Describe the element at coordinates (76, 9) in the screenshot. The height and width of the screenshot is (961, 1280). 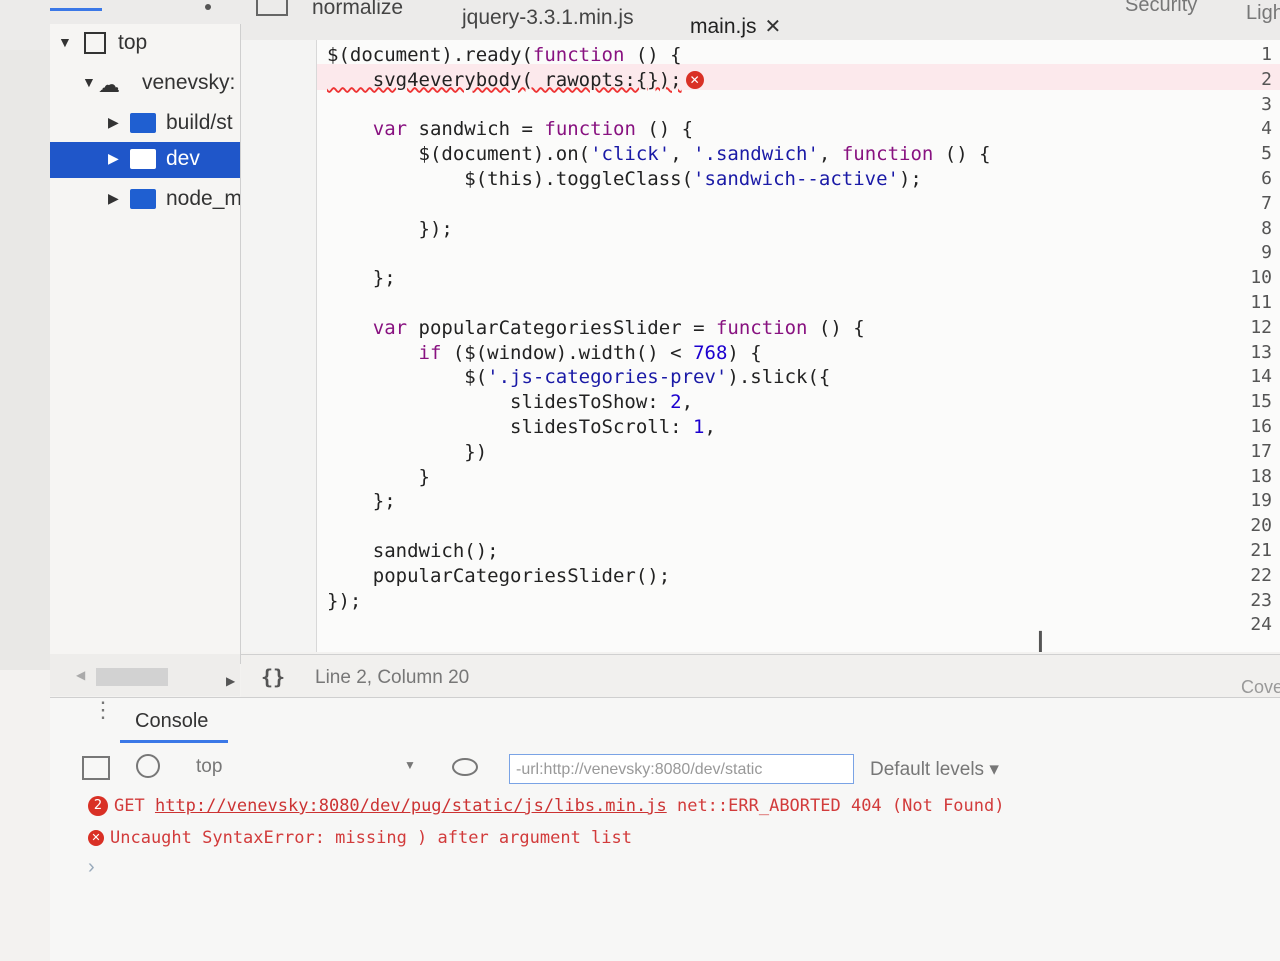
I see `sources-tab-underline` at that location.